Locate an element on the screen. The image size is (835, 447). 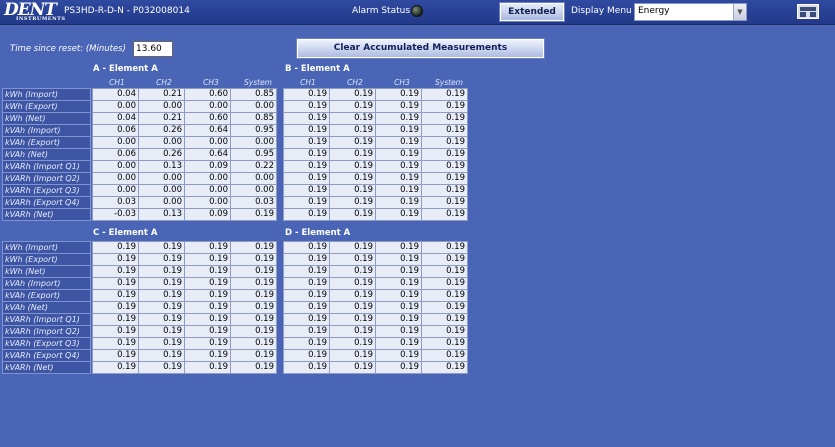
table-row: kVARh (Import Q2) is located at coordinates (46, 331).